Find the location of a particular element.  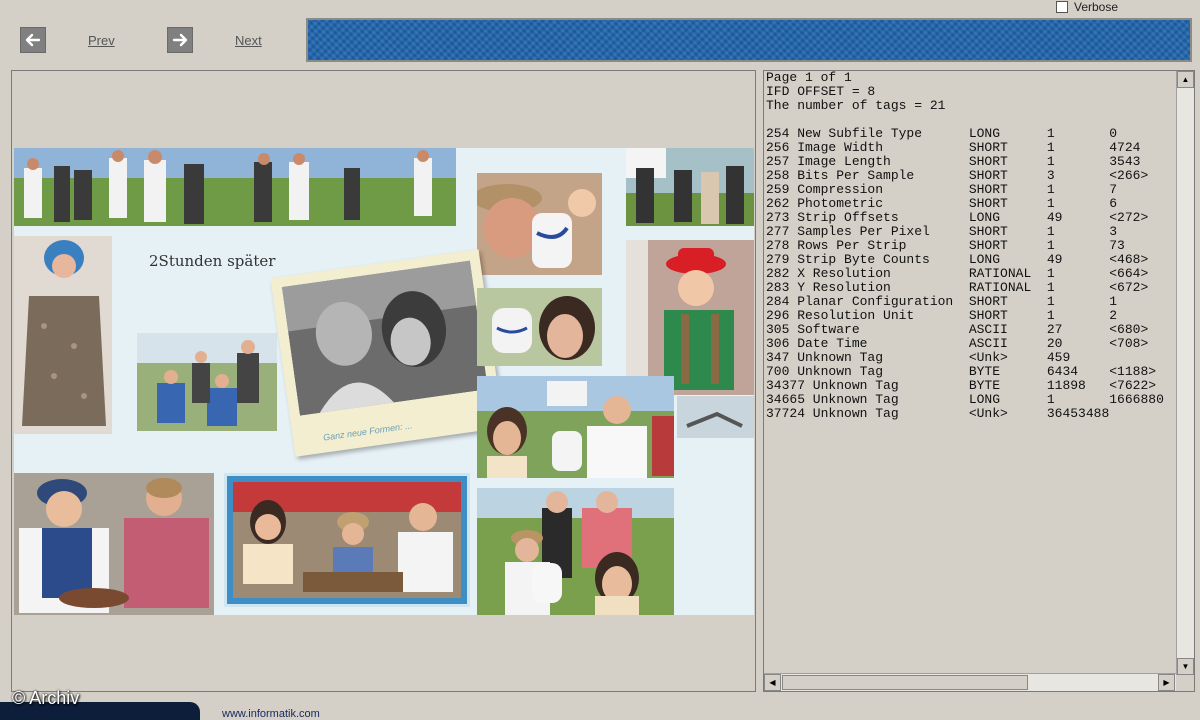

prev-link: Prev is located at coordinates (101, 40).